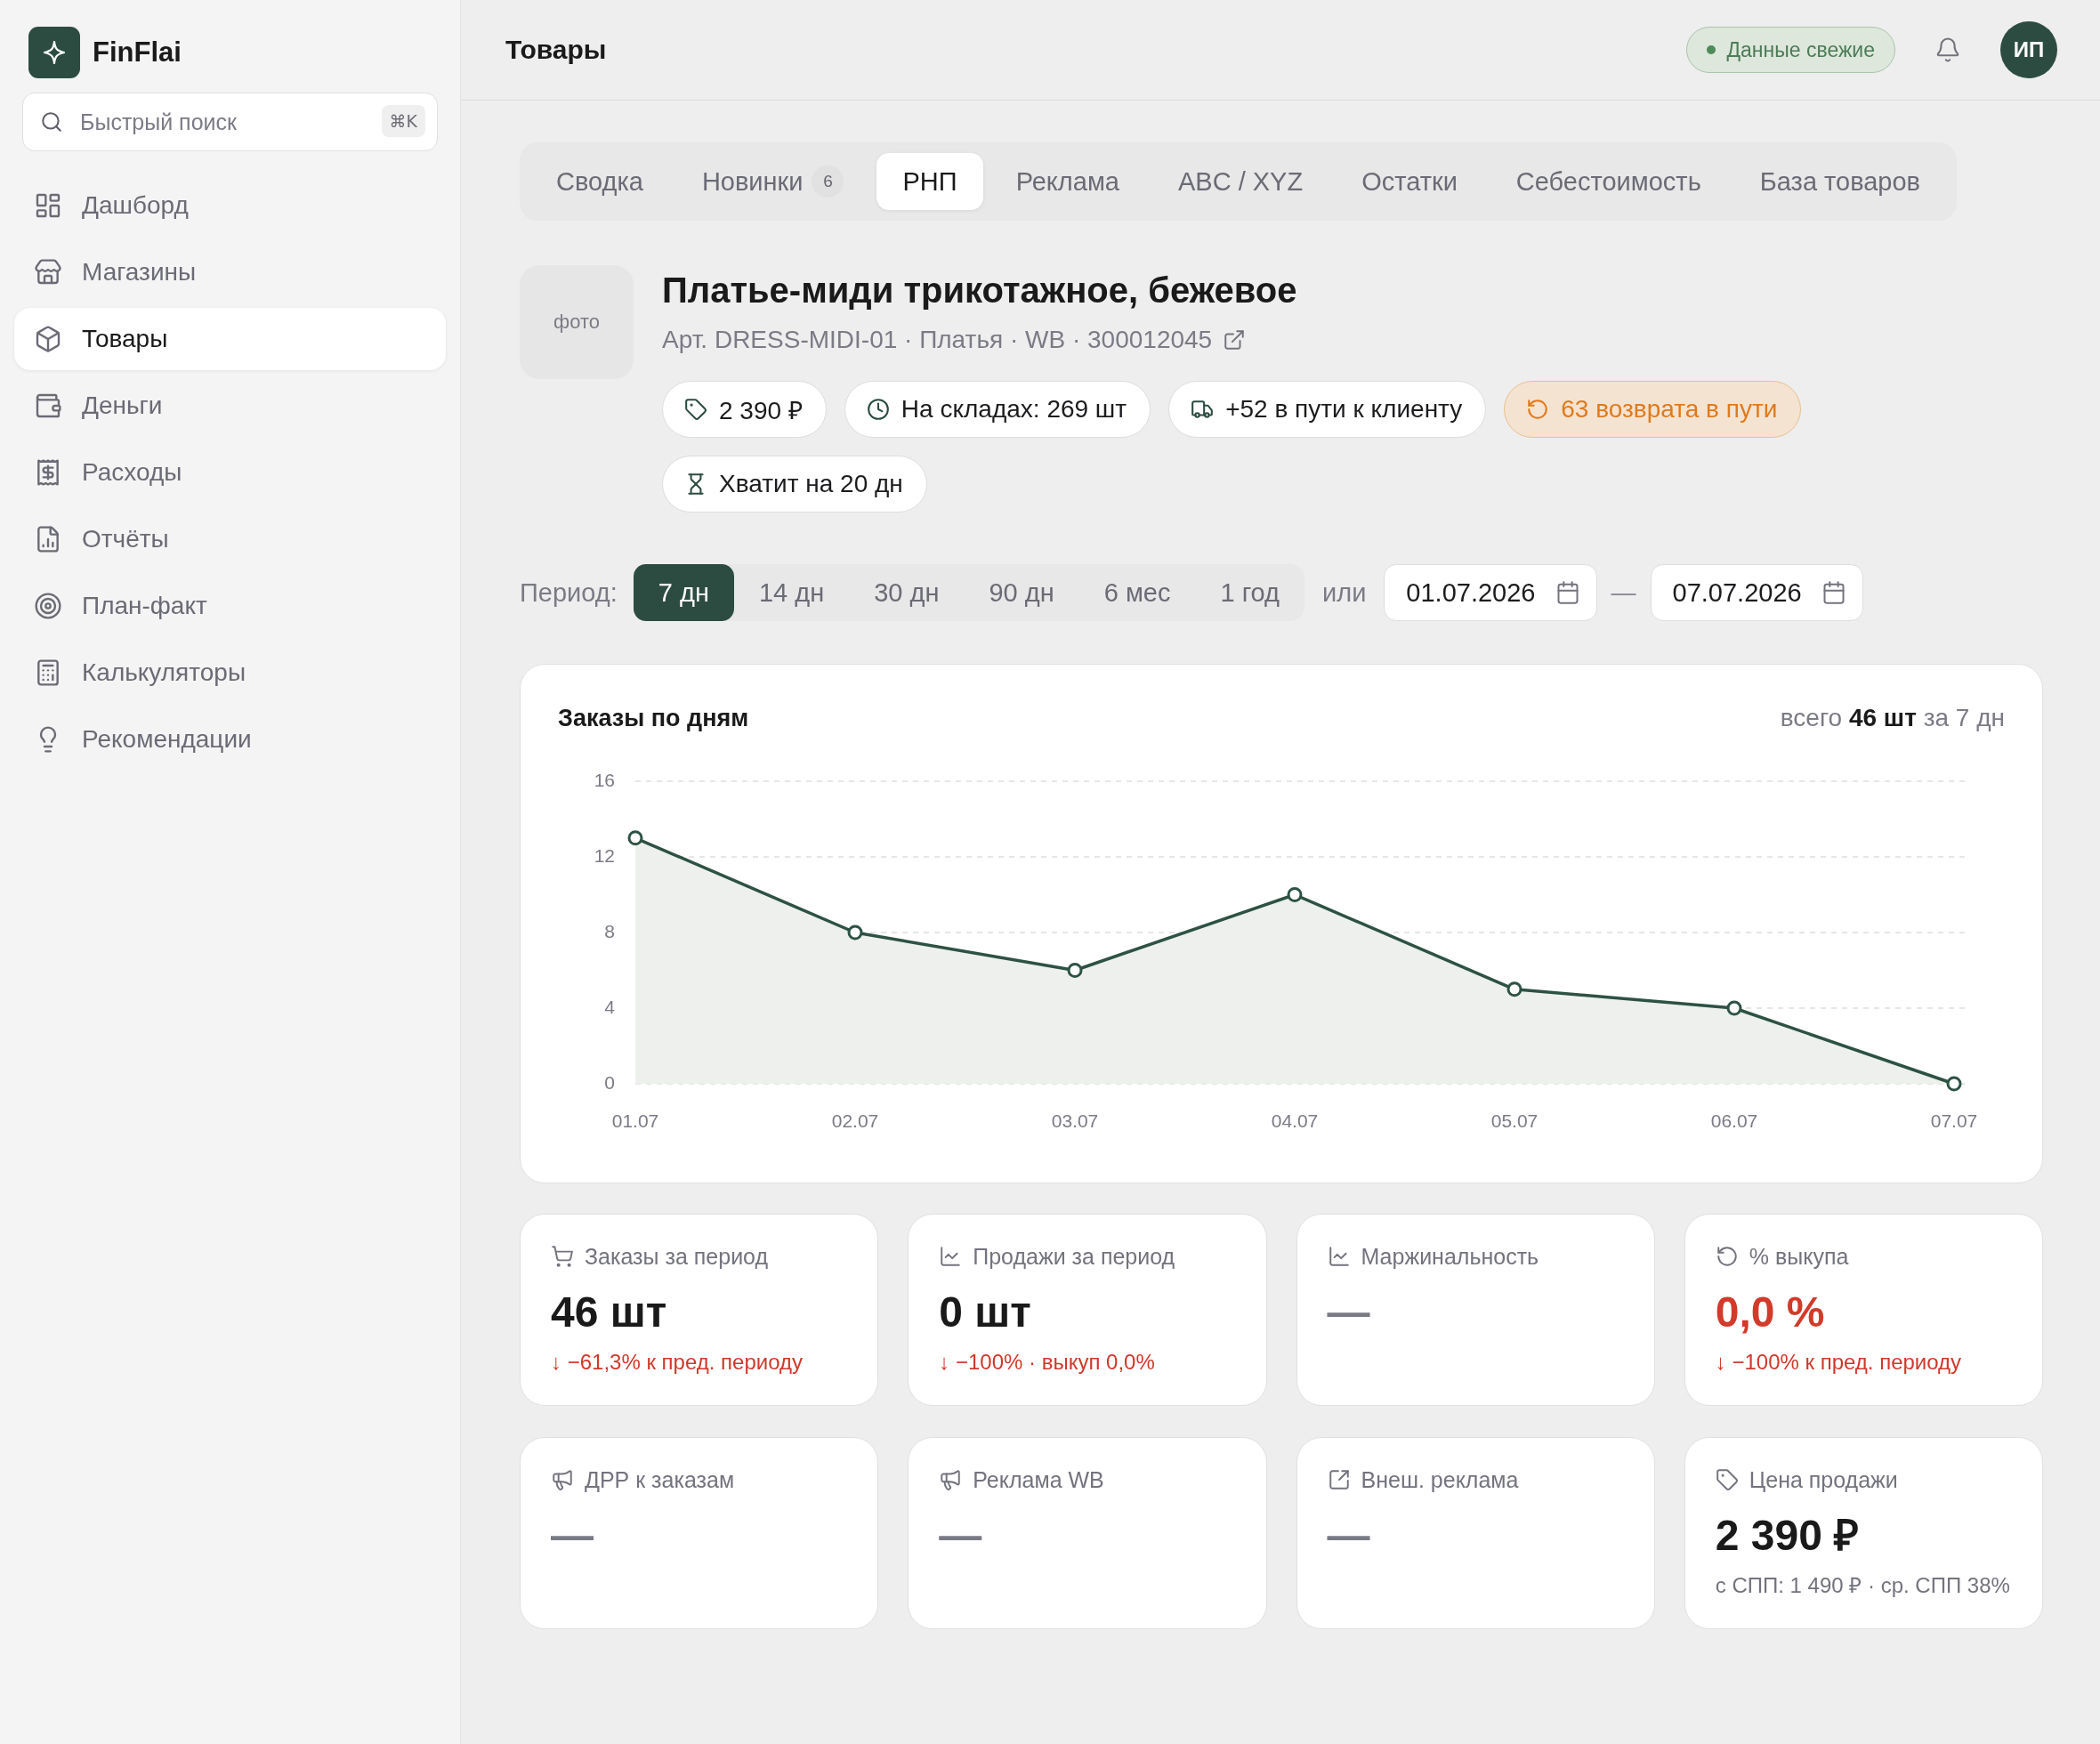 The image size is (2100, 1744). I want to click on tab: Новинки 6, so click(772, 182).